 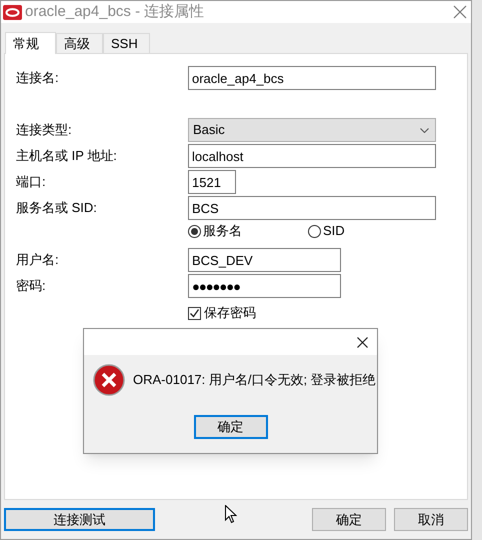 I want to click on field-label: 用户名:, so click(x=38, y=260).